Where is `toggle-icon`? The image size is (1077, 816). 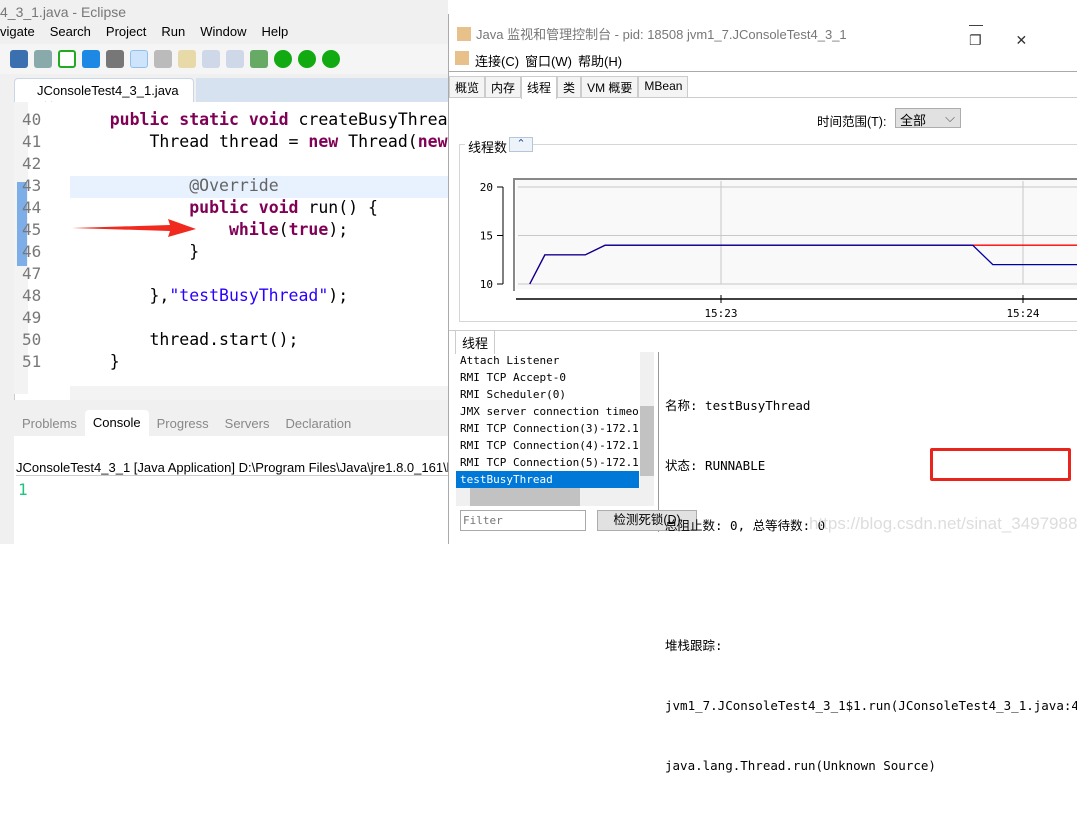 toggle-icon is located at coordinates (115, 59).